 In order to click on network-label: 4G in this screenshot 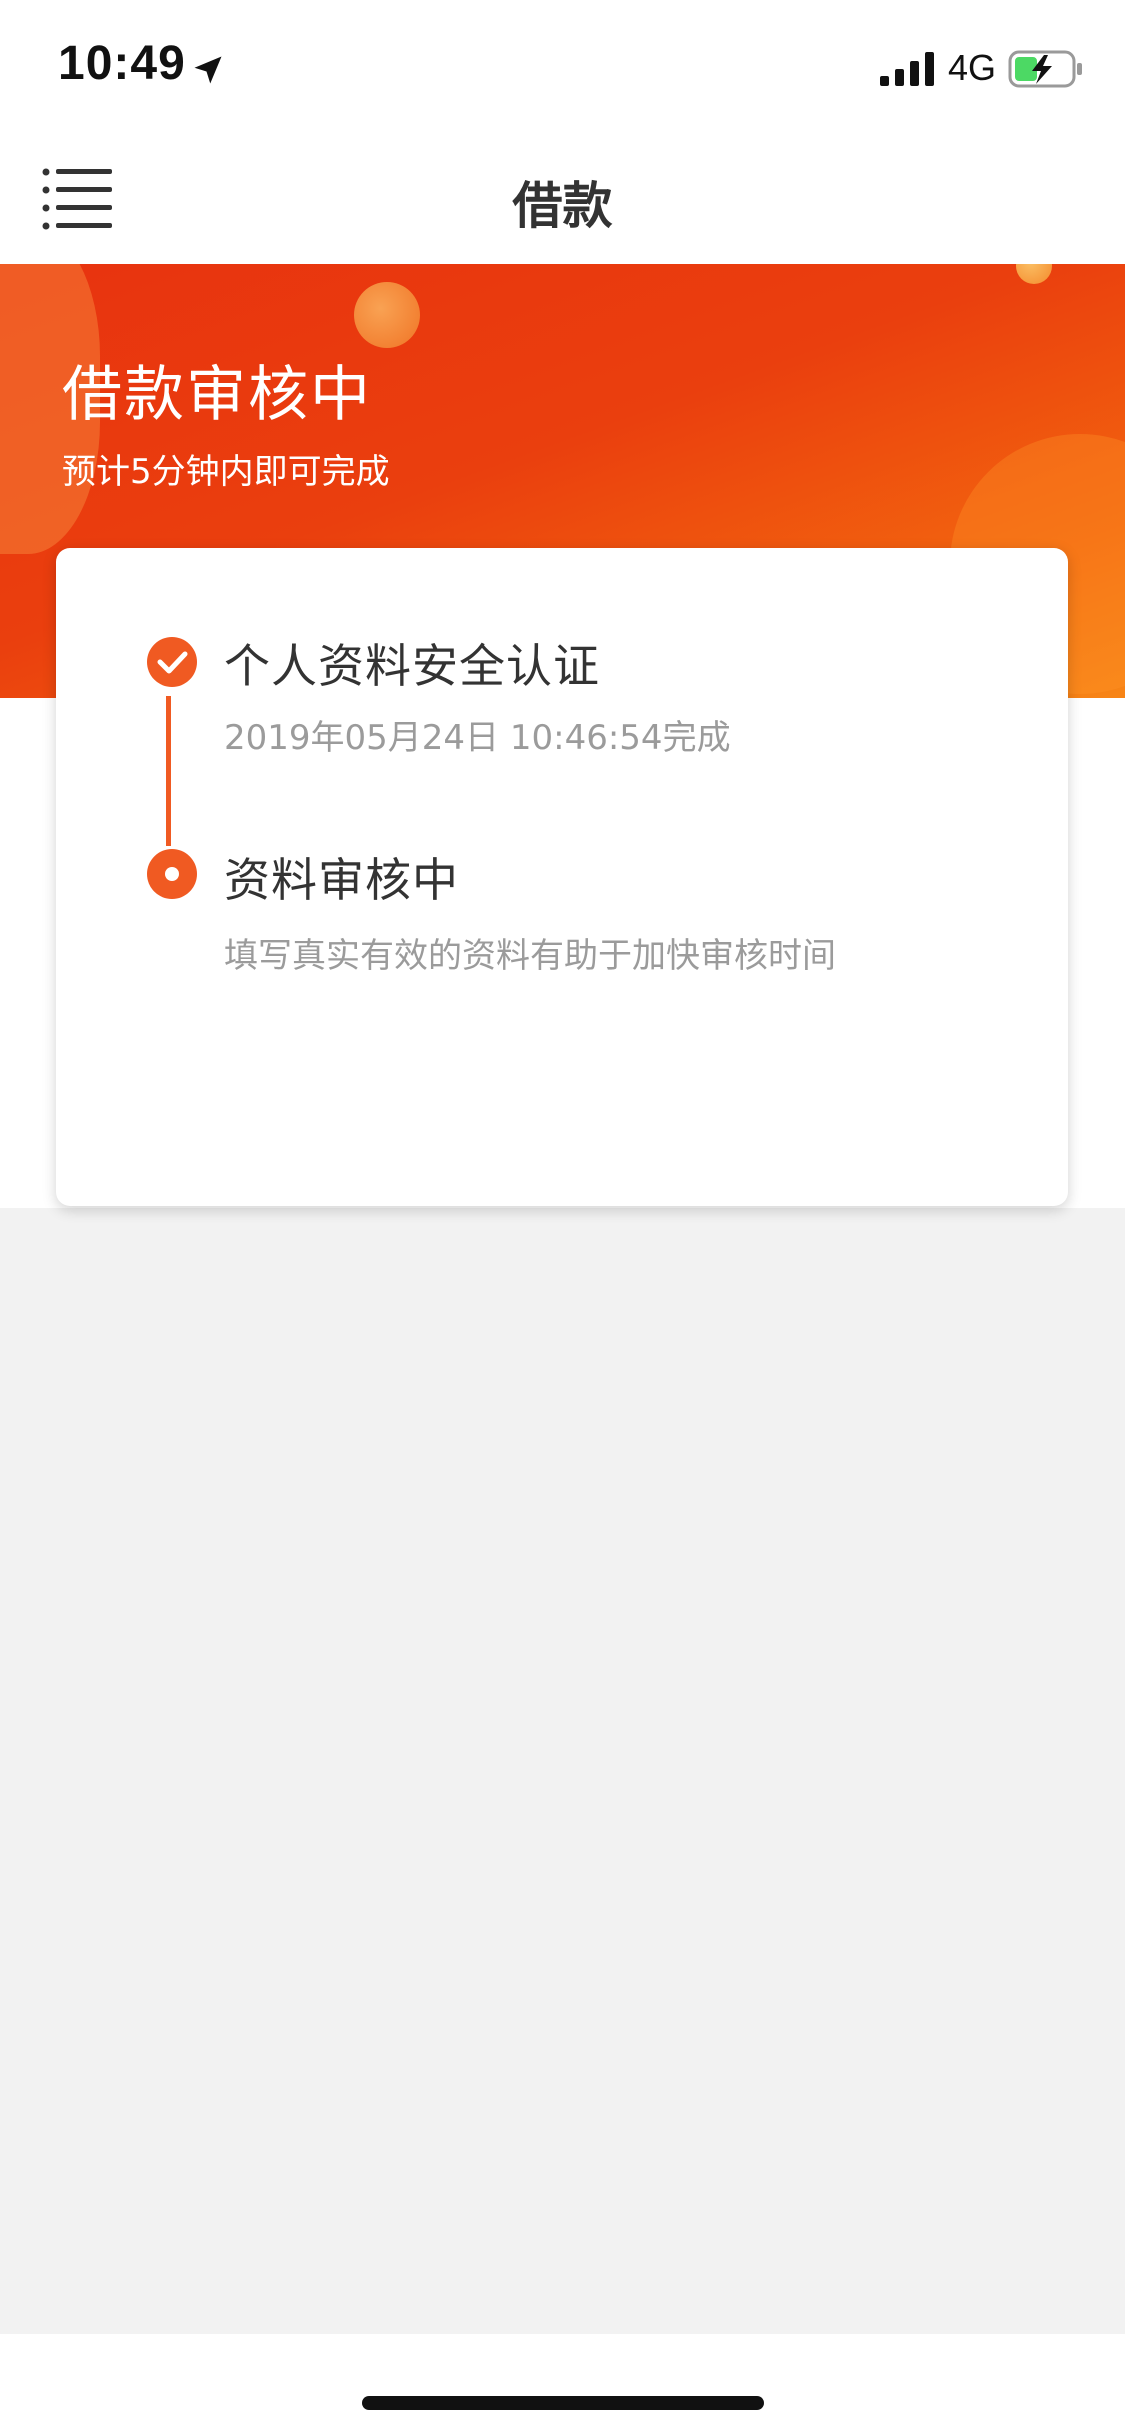, I will do `click(972, 67)`.